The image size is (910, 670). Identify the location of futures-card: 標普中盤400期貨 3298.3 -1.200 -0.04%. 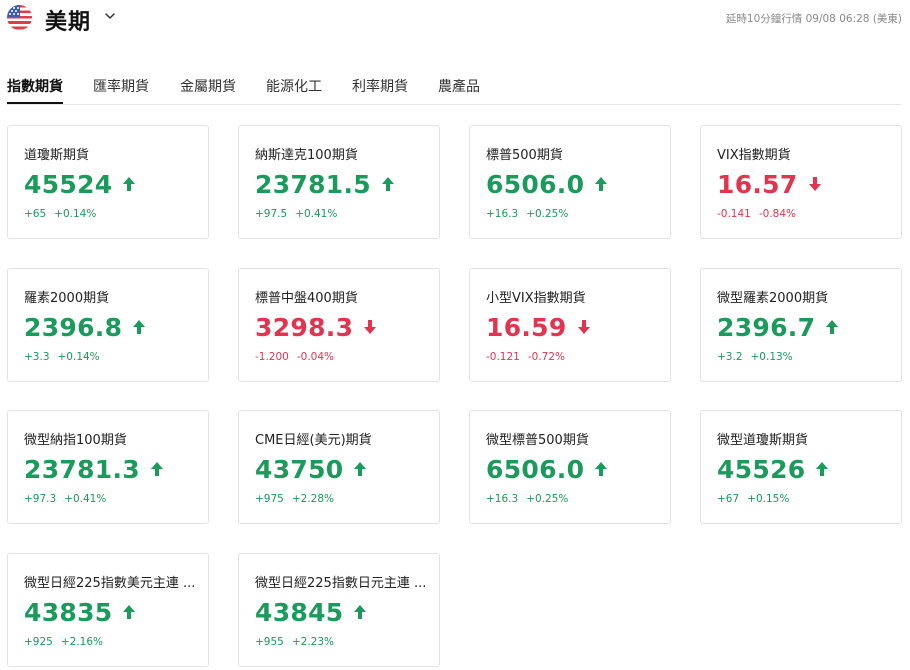
(339, 325).